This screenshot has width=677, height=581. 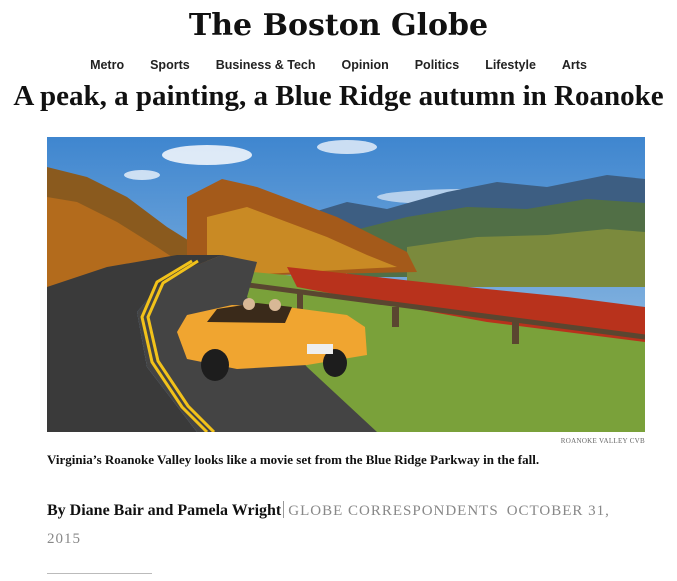 I want to click on nav-item-sports: Sports, so click(x=170, y=65).